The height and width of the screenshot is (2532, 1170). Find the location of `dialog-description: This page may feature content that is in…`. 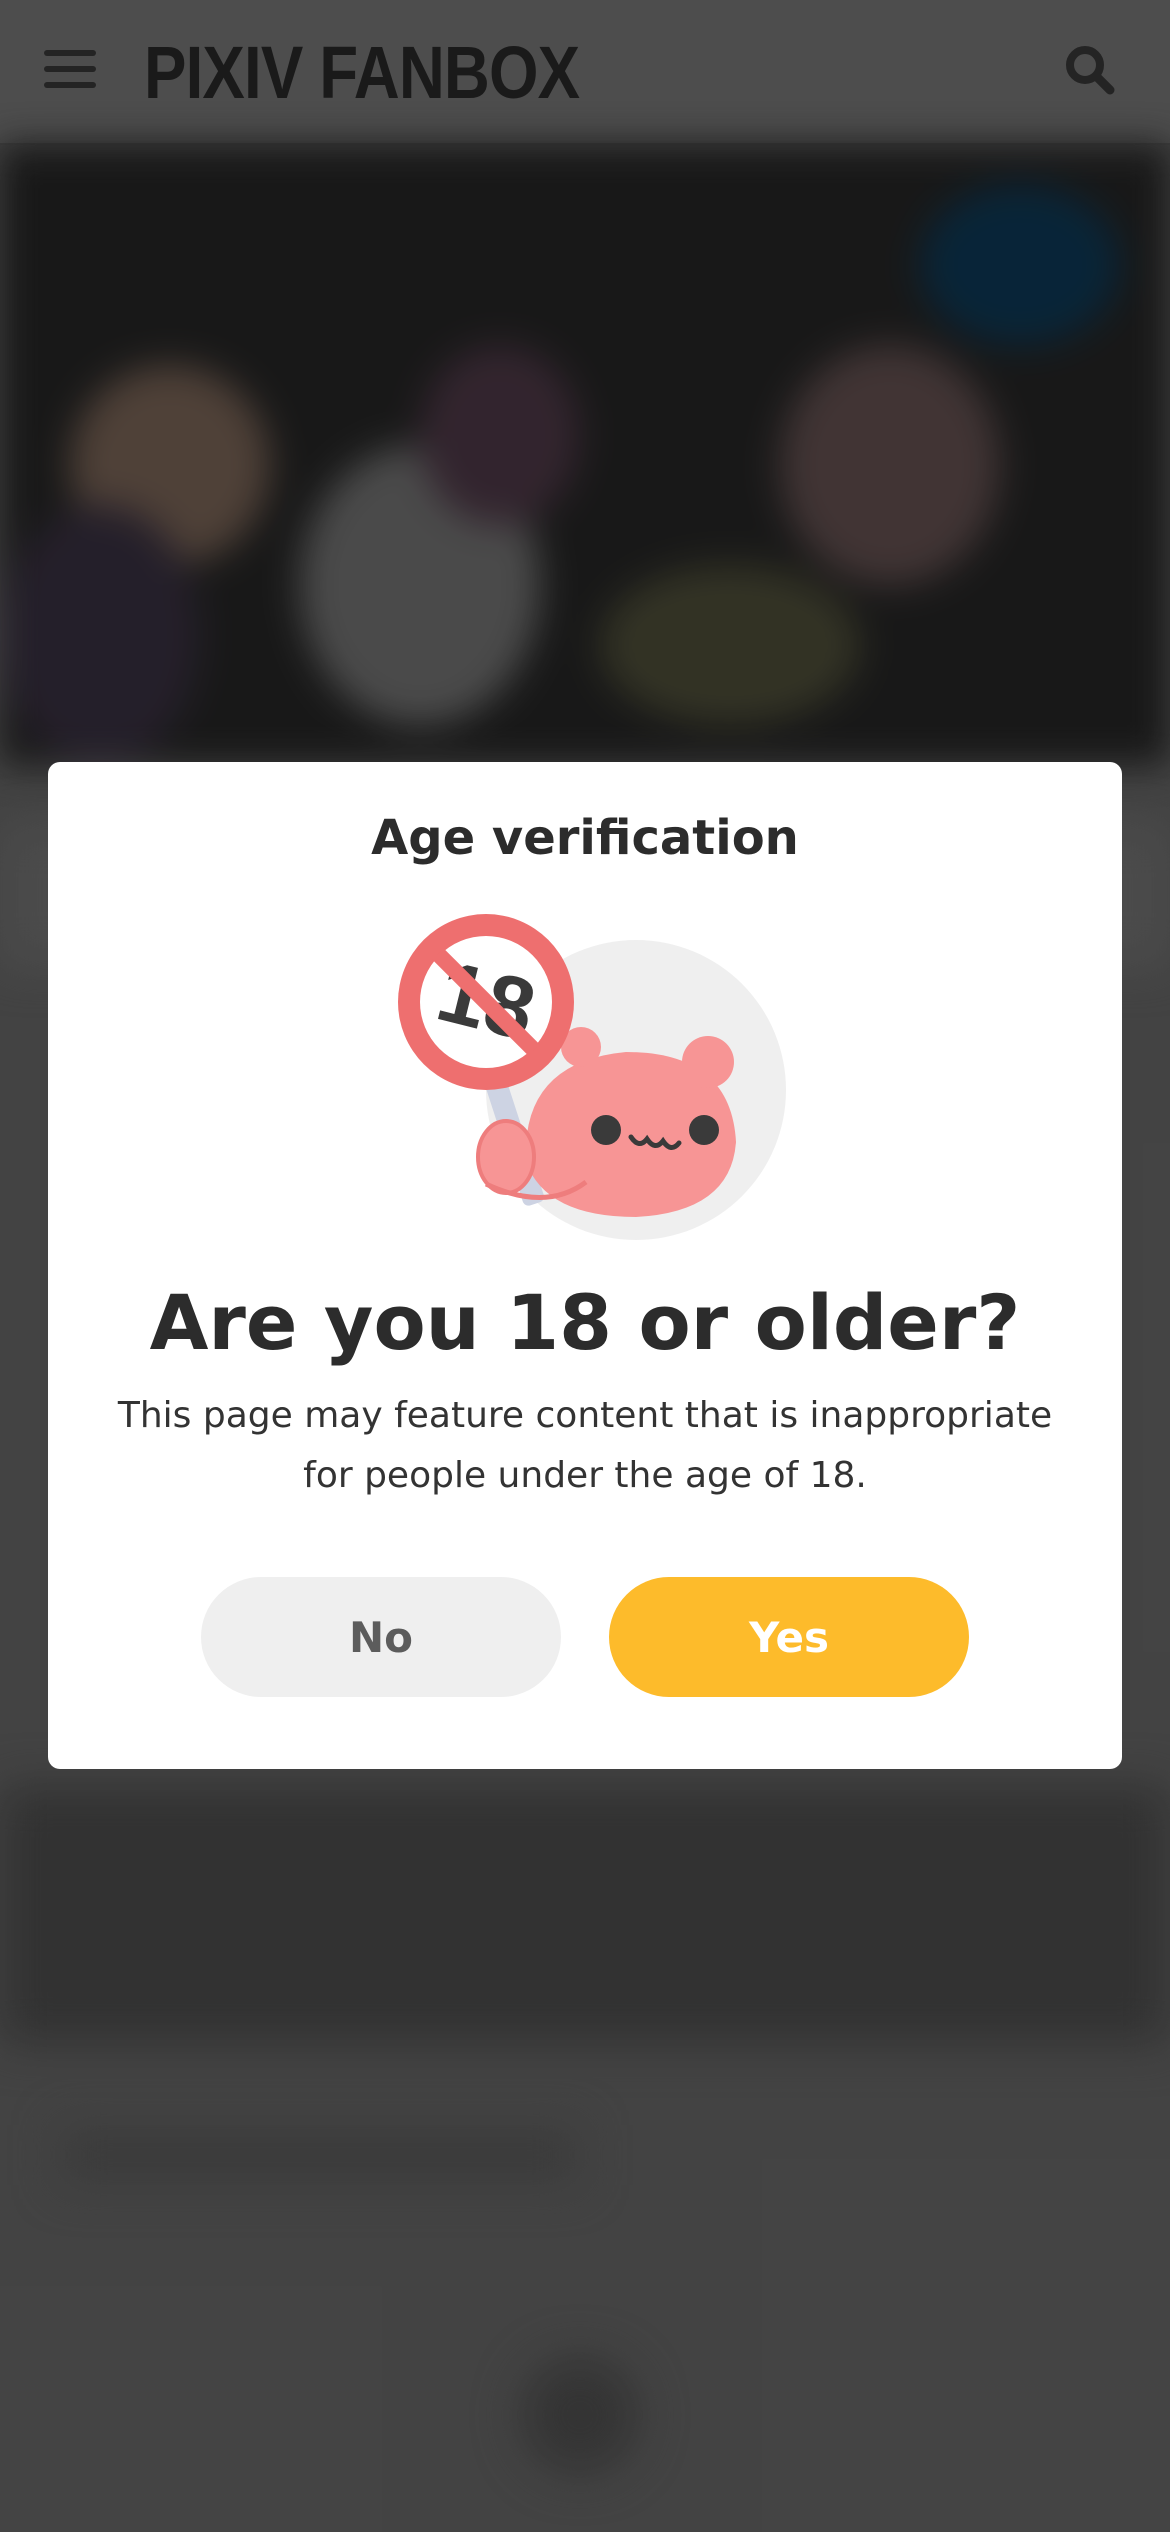

dialog-description: This page may feature content that is in… is located at coordinates (585, 1446).